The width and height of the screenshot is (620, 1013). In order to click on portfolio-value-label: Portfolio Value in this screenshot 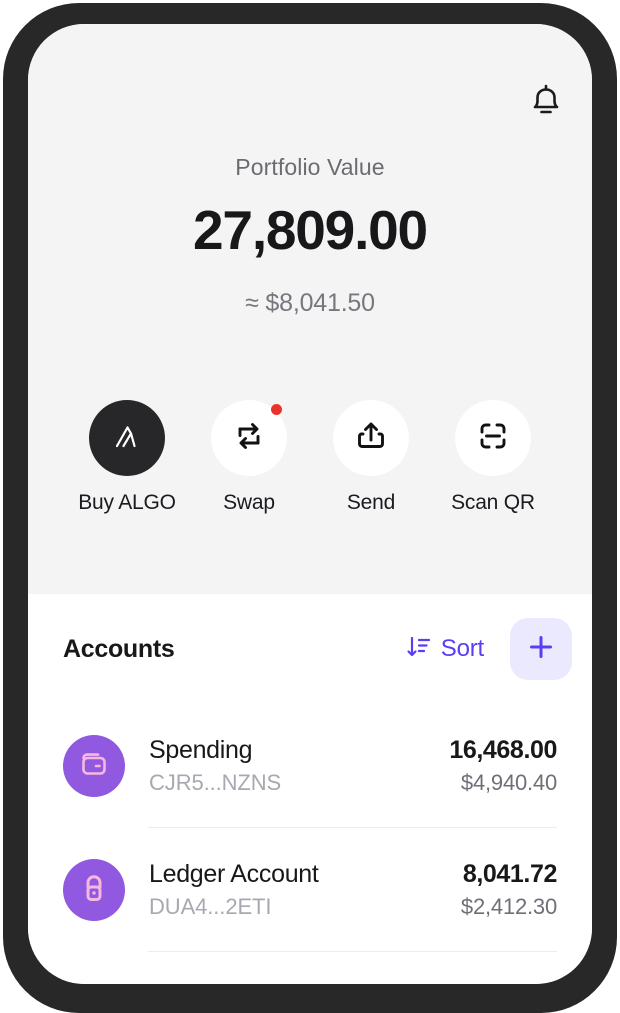, I will do `click(310, 167)`.